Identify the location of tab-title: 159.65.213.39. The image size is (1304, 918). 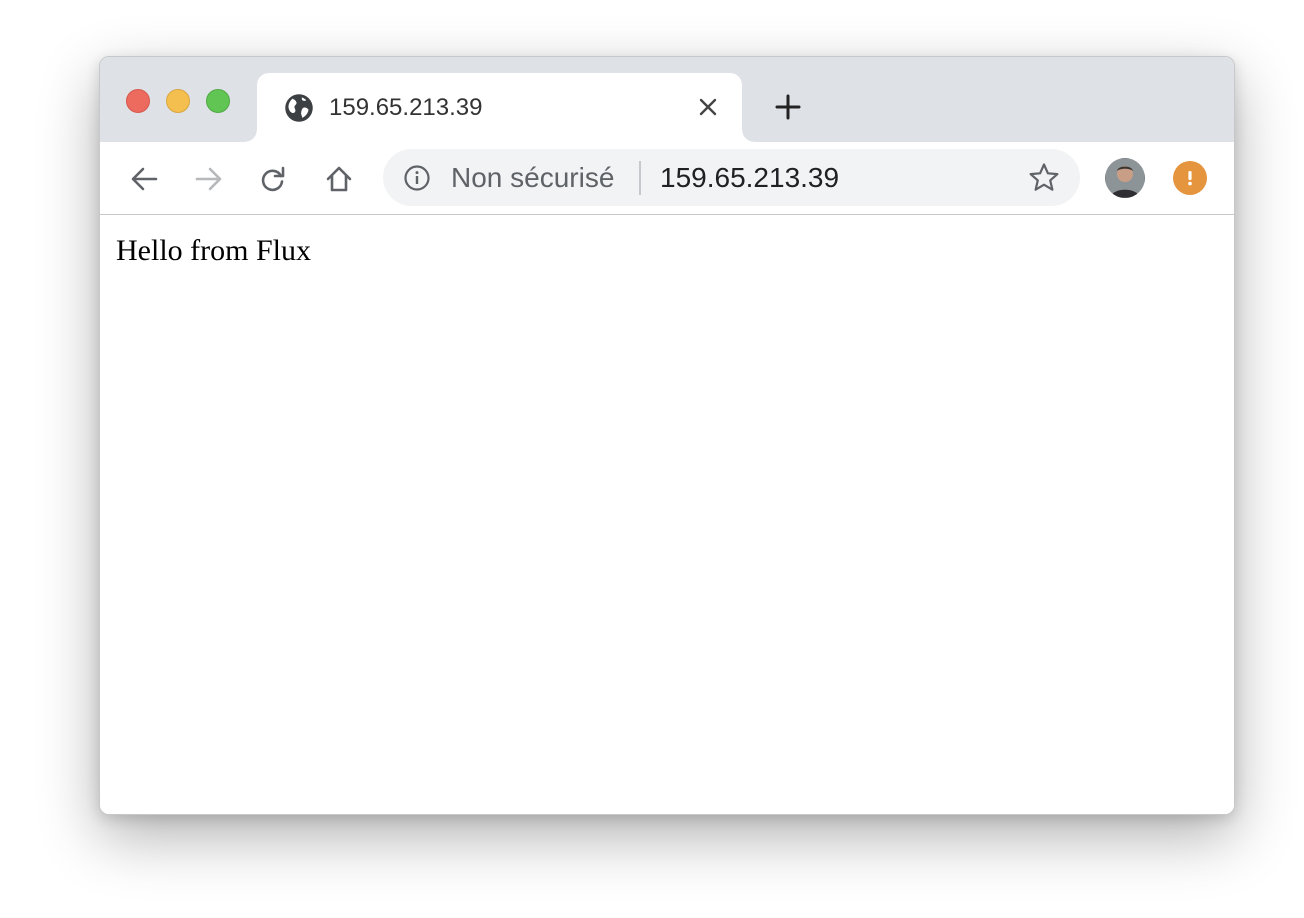
(406, 107).